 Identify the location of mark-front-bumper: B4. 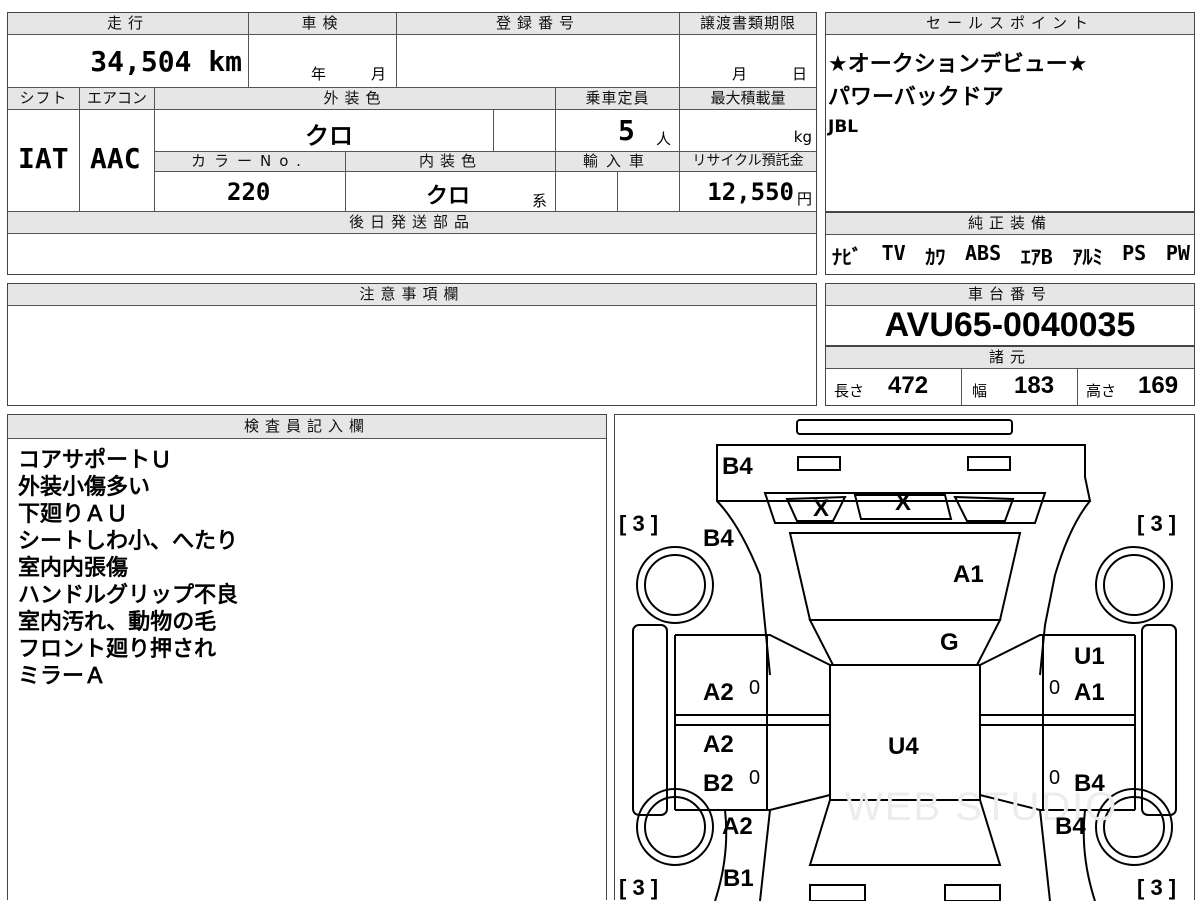
(737, 466).